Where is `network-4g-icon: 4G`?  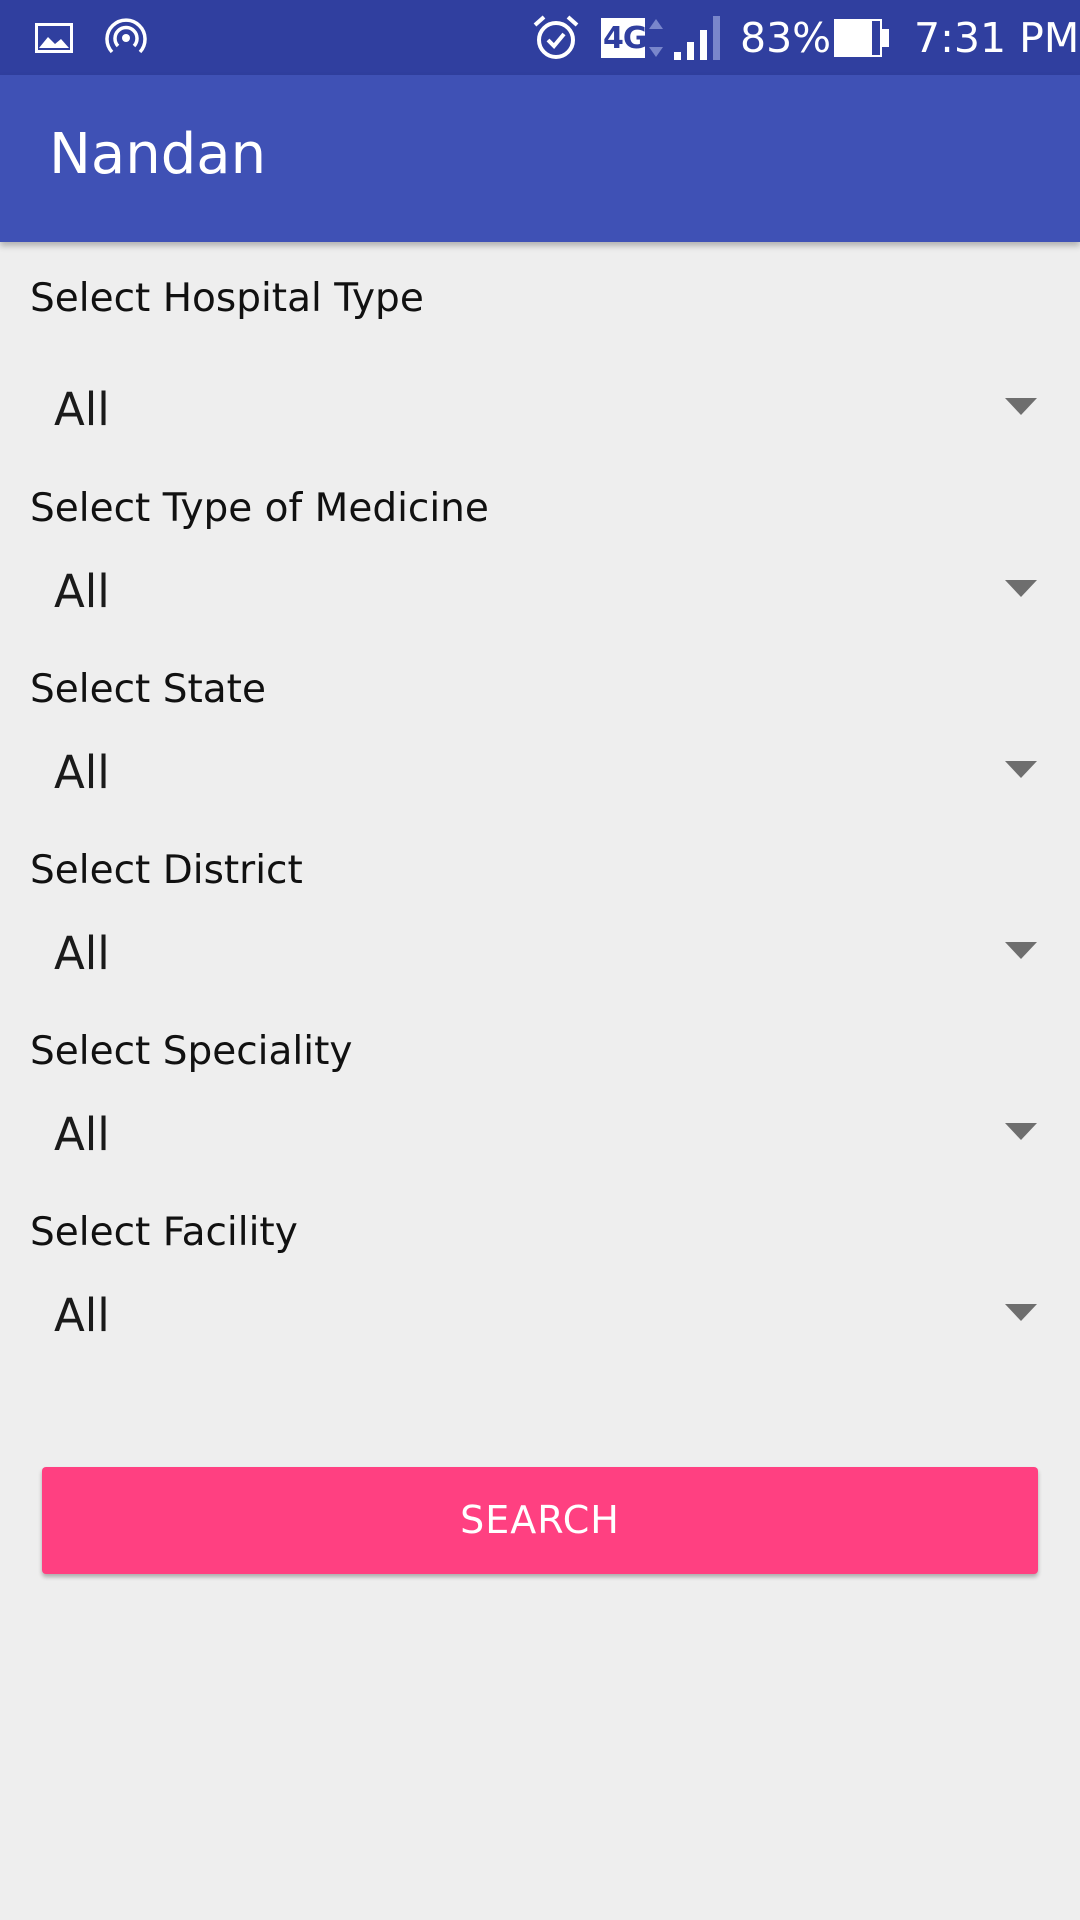 network-4g-icon: 4G is located at coordinates (634, 37).